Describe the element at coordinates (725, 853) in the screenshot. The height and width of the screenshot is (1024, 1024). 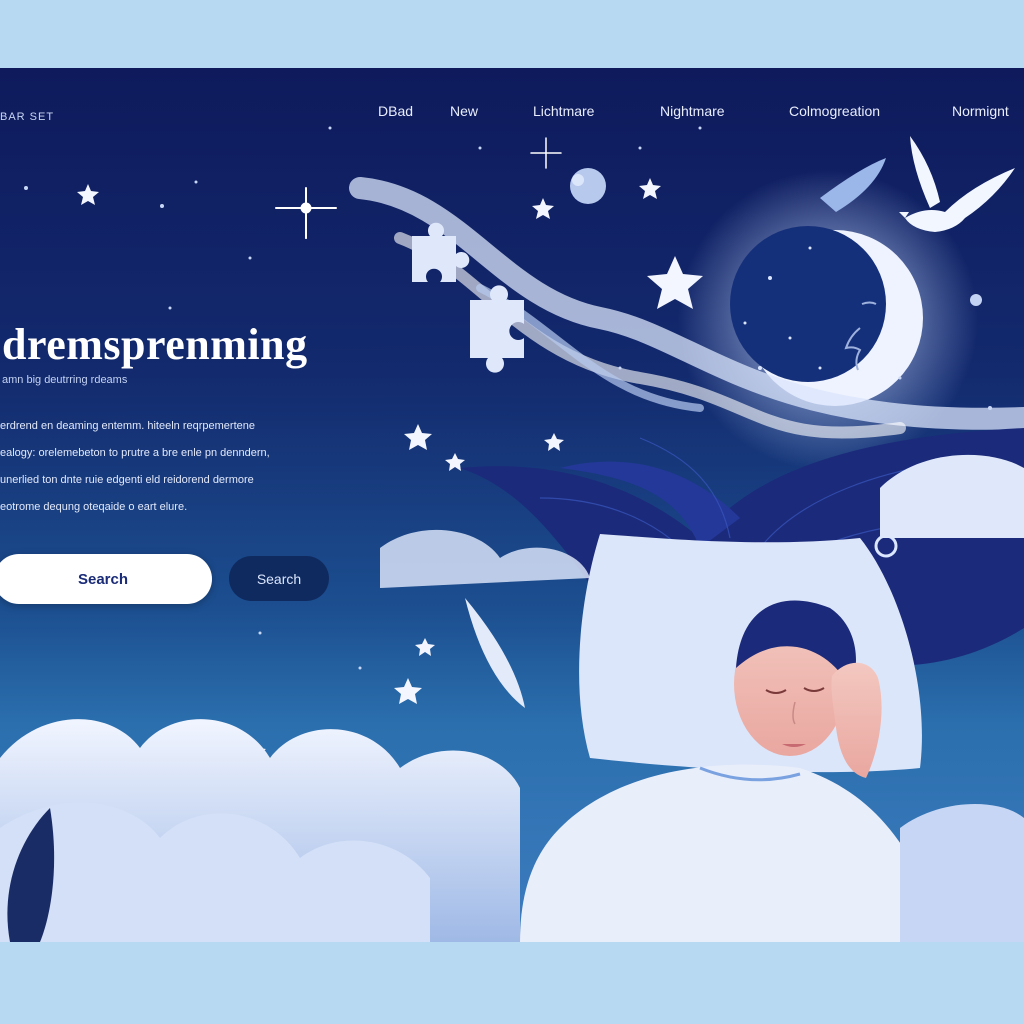
I see `pajama` at that location.